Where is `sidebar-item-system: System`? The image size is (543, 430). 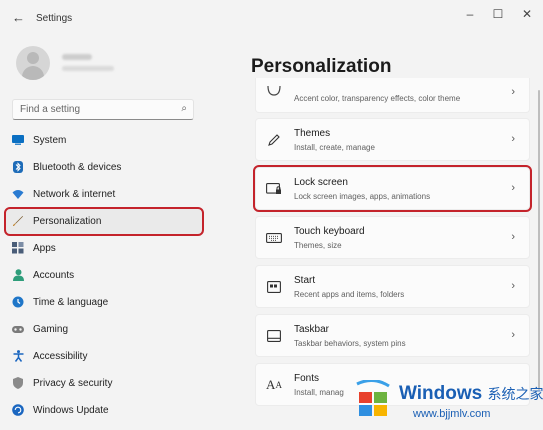
sidebar-item-system: System is located at coordinates (104, 140).